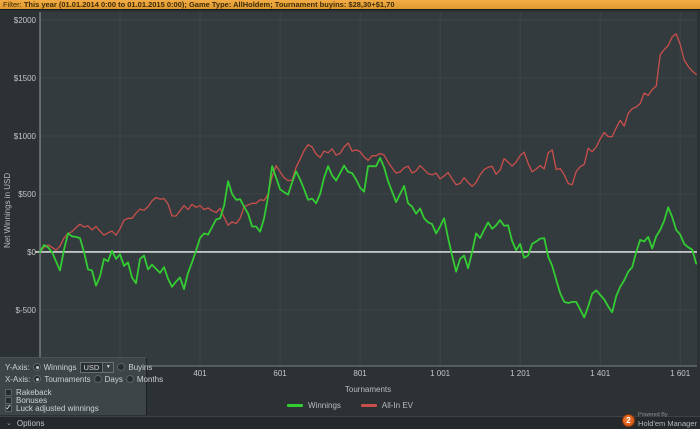 The image size is (700, 429). I want to click on luck-adjusted-row: ✓ Luck adjusted winnings, so click(75, 408).